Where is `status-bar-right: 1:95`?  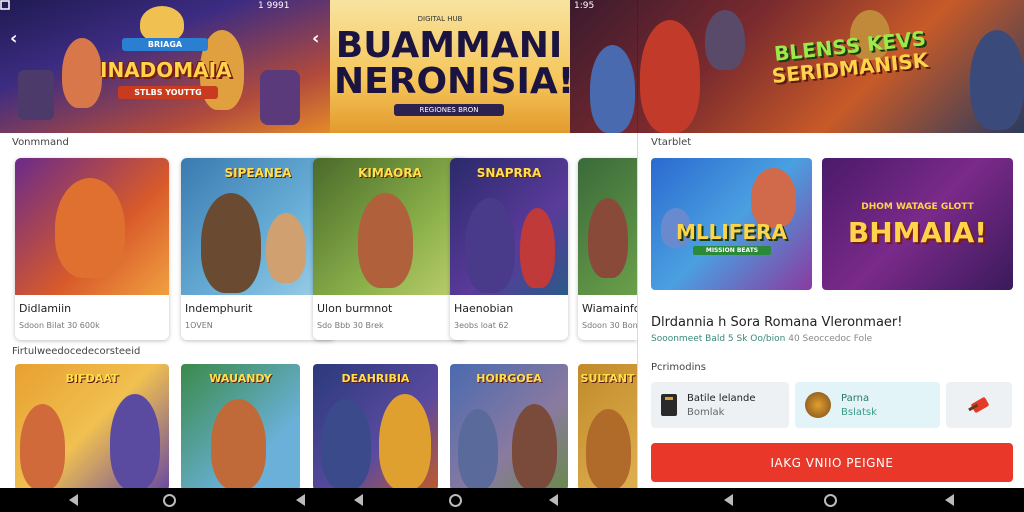
status-bar-right: 1:95 is located at coordinates (584, 6).